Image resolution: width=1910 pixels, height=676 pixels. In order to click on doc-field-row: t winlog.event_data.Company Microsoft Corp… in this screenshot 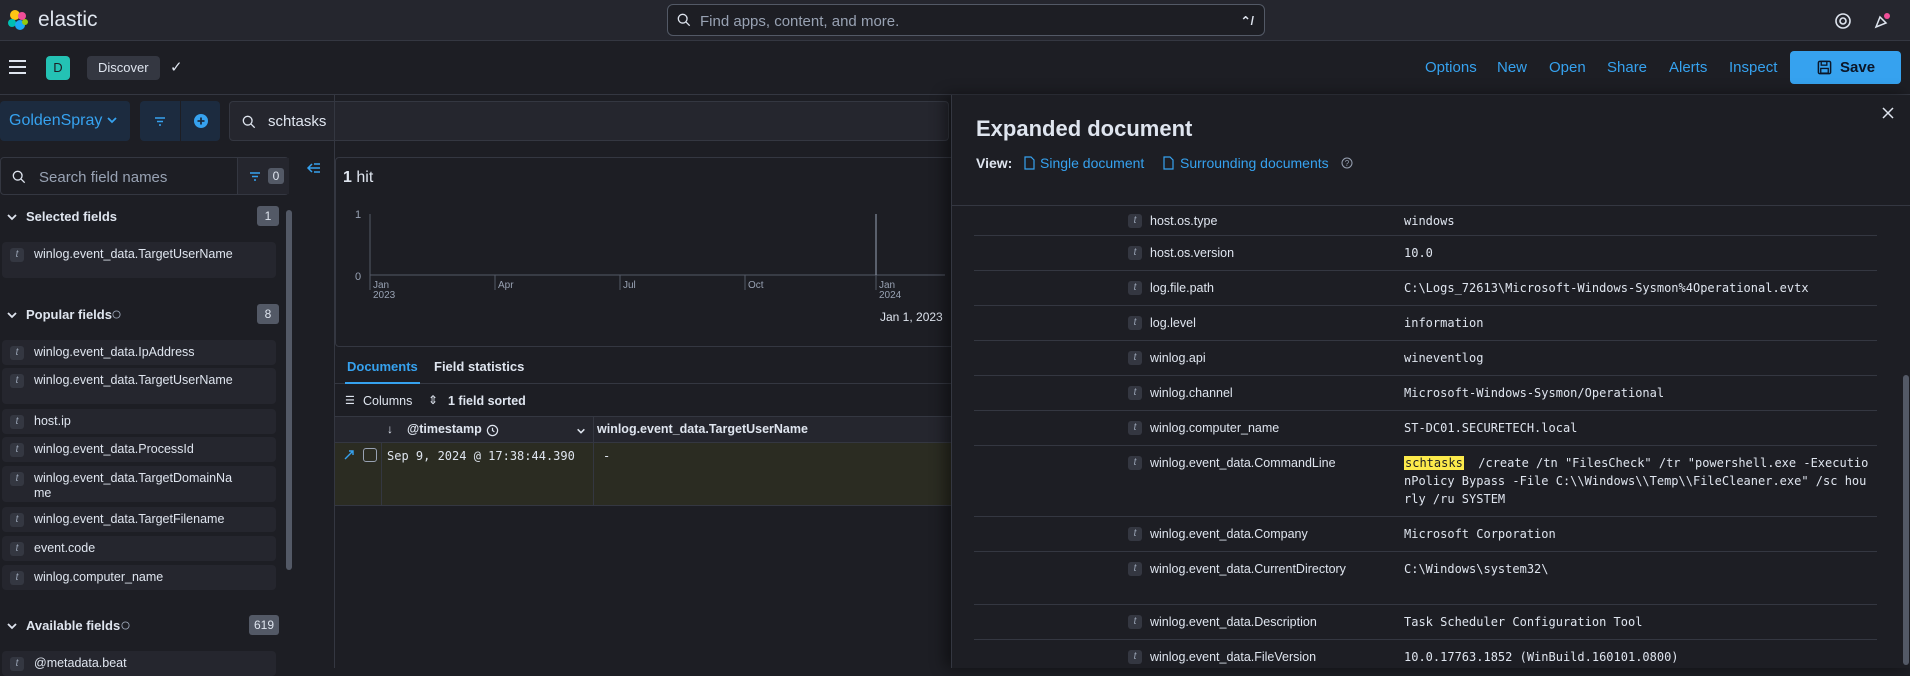, I will do `click(1425, 534)`.